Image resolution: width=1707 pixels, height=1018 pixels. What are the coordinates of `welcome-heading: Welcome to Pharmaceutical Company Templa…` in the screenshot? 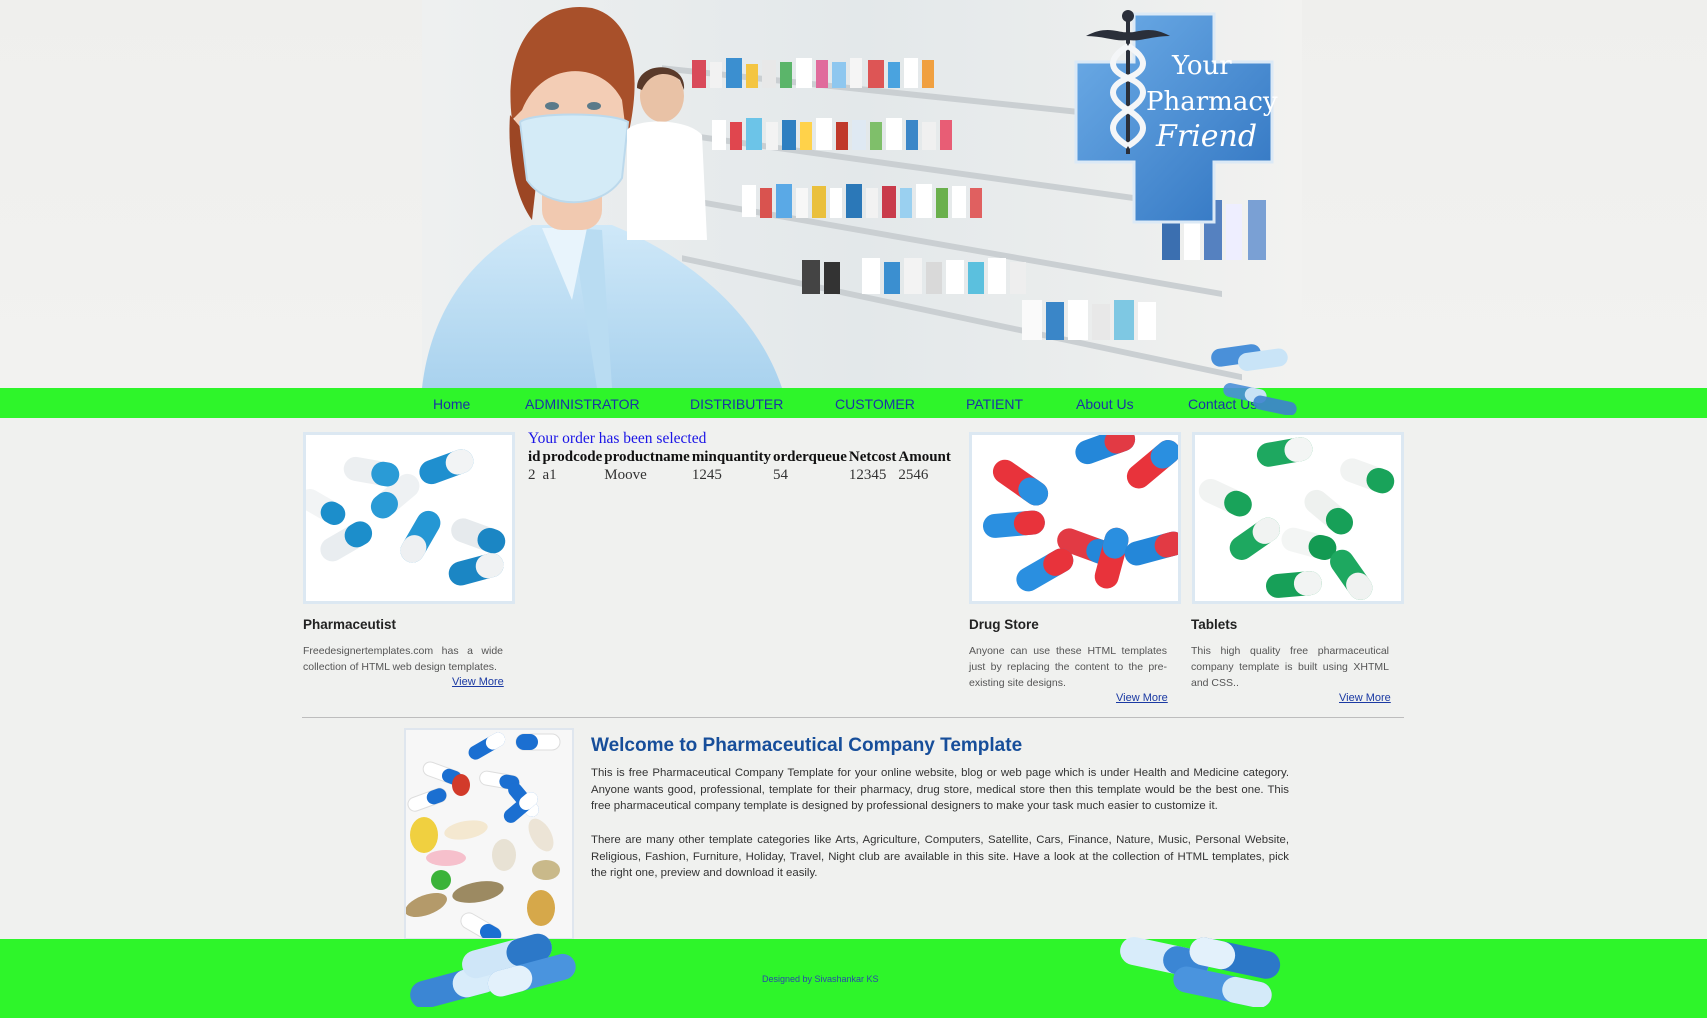 It's located at (807, 745).